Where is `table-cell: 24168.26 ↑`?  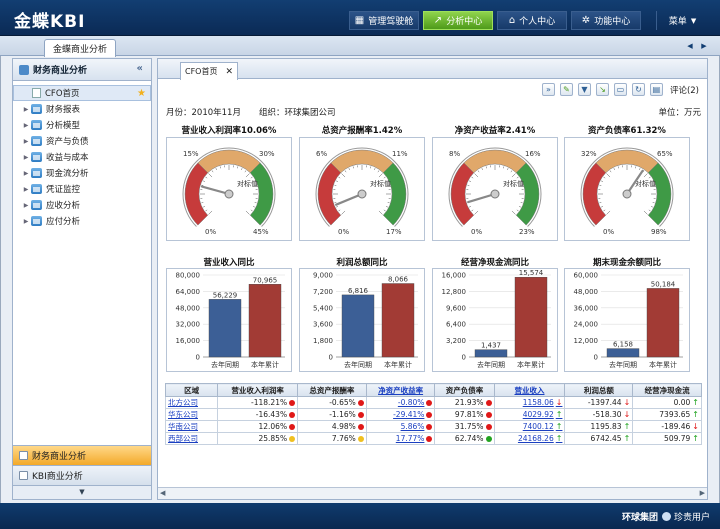
table-cell: 24168.26 ↑ is located at coordinates (529, 438).